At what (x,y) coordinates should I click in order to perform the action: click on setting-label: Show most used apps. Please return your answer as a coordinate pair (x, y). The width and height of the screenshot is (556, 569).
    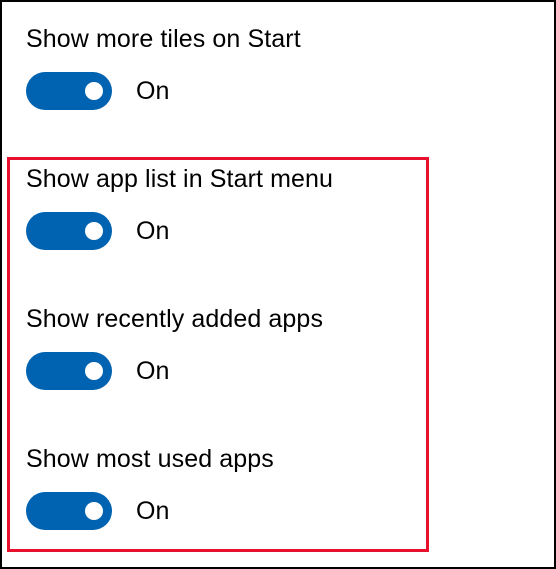
    Looking at the image, I should click on (150, 459).